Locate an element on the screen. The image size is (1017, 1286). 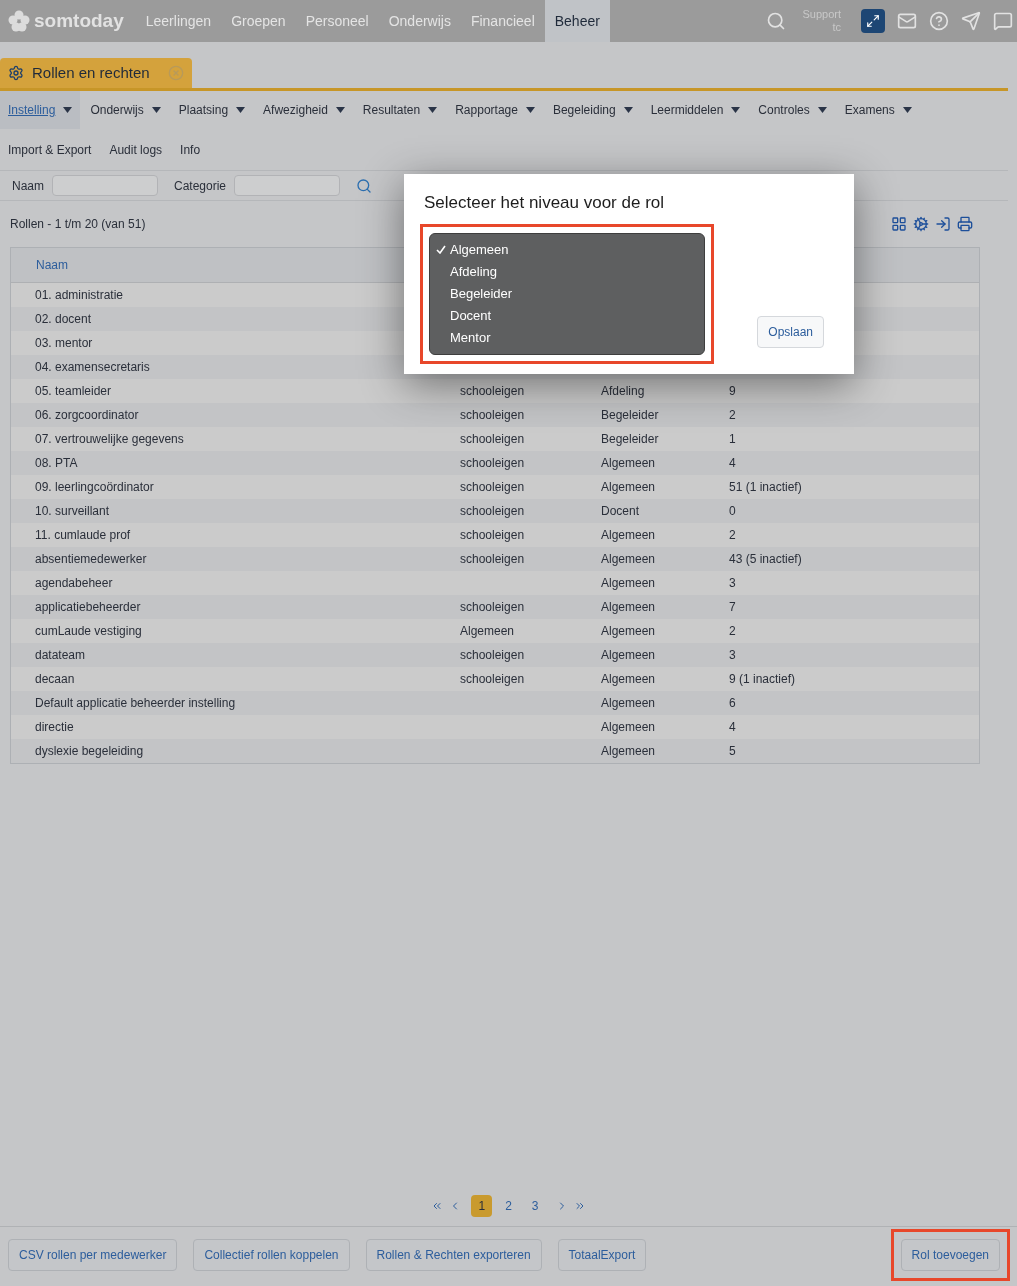
menu-item: Instelling is located at coordinates (40, 110).